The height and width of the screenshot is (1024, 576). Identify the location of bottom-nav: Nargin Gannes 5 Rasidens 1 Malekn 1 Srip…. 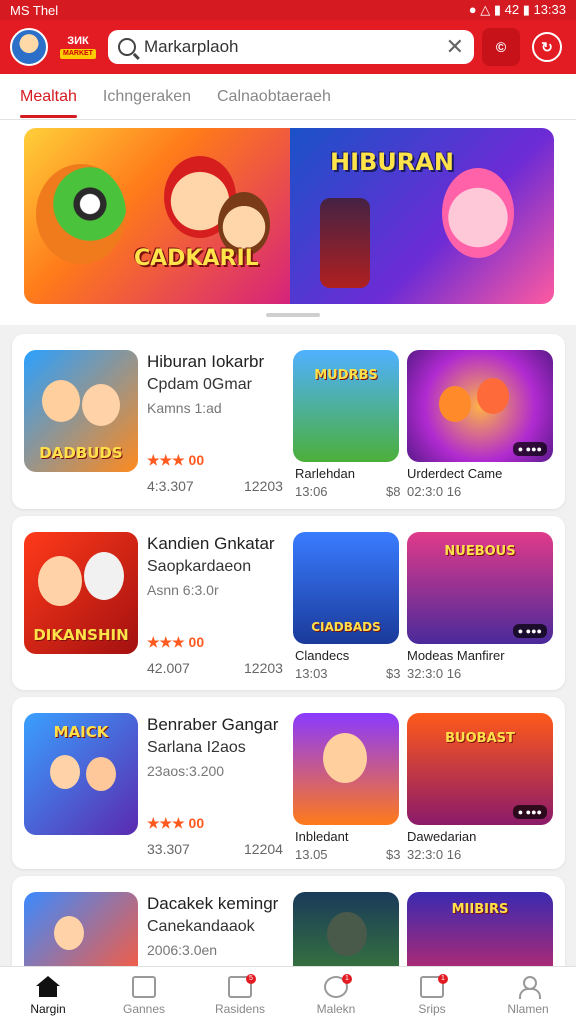
(288, 995).